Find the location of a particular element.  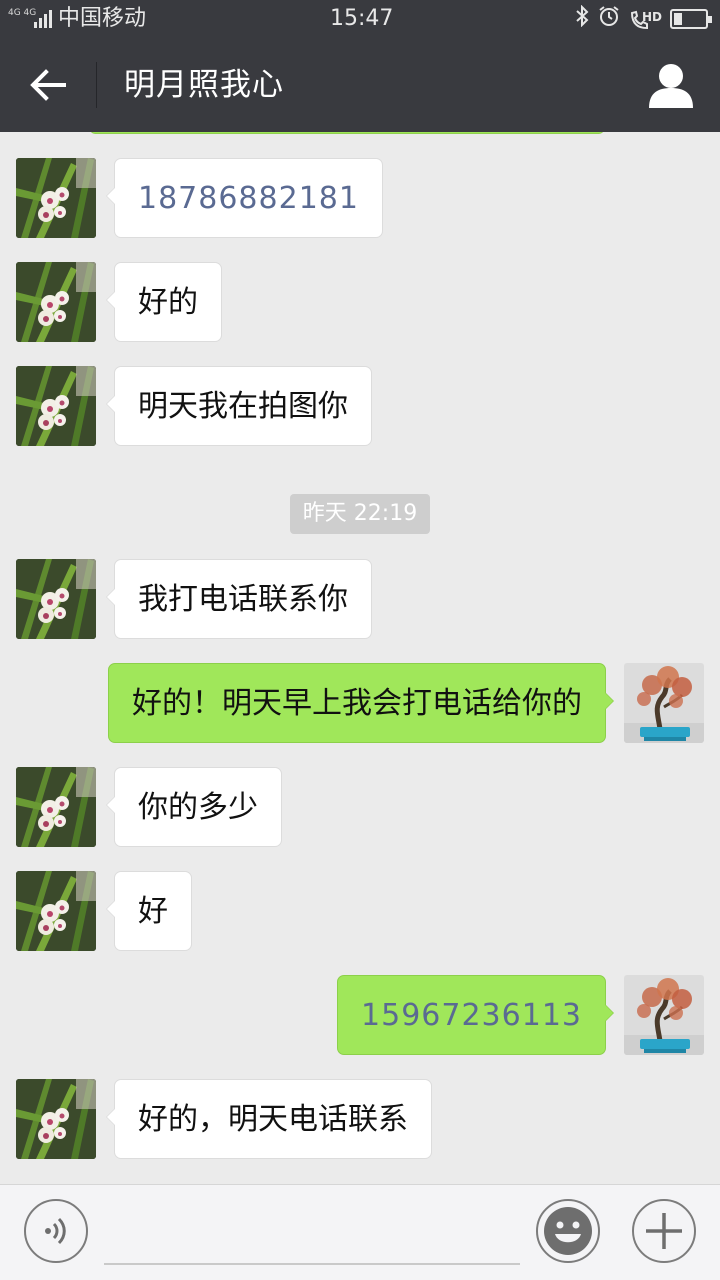

message-bubble-received: 你的多少 is located at coordinates (194, 807).